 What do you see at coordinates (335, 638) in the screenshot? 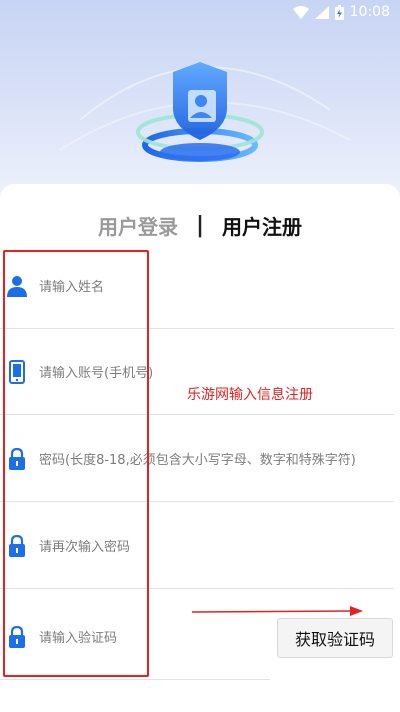
I see `get-code-button: 获取验证码` at bounding box center [335, 638].